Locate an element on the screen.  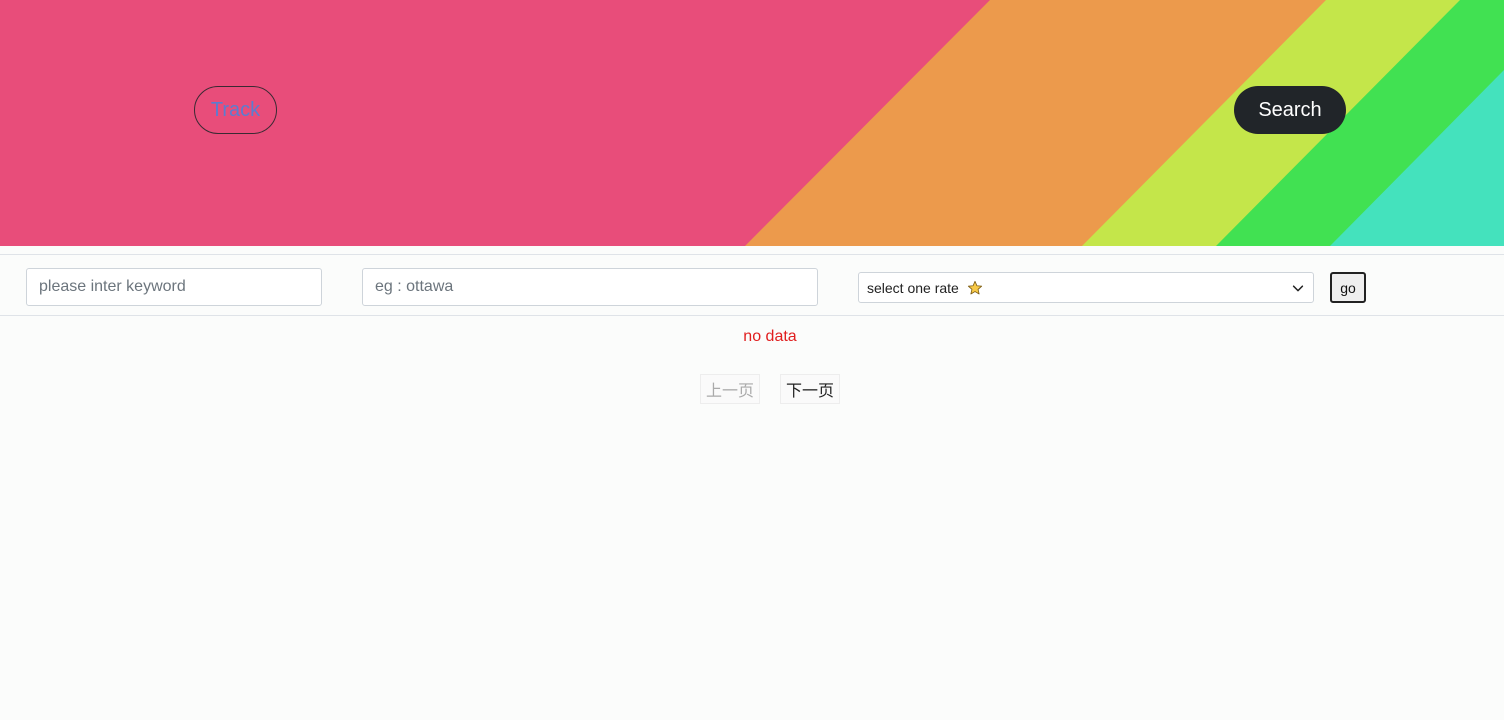
go-button: go is located at coordinates (1348, 287).